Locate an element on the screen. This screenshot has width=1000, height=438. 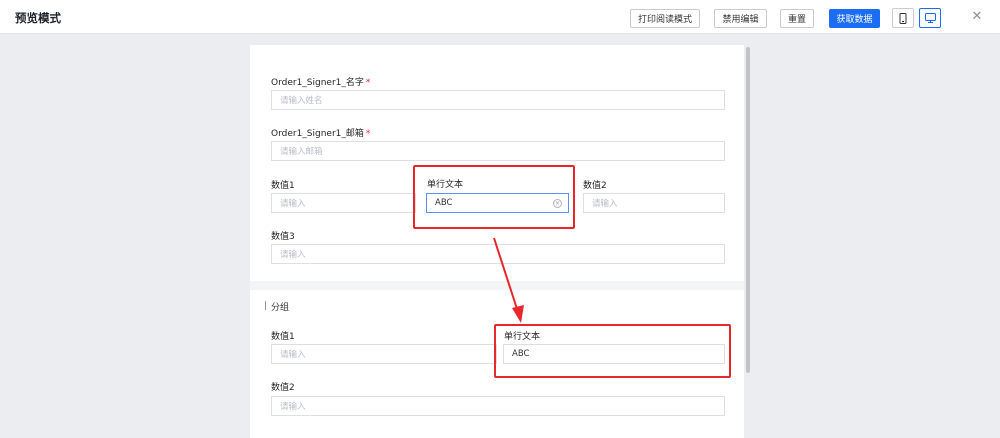
print-read-mode-button: 打印阅读模式 is located at coordinates (665, 18).